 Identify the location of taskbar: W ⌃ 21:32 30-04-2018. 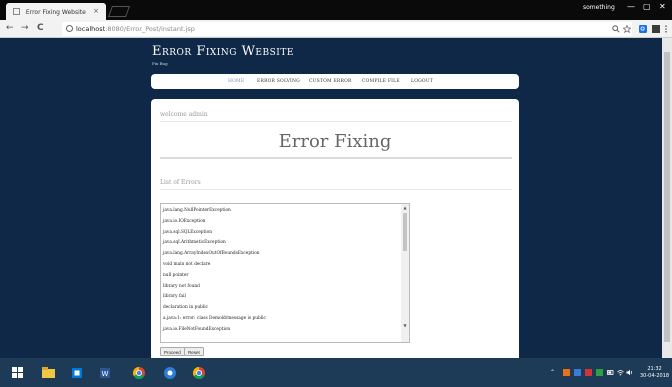
(336, 372).